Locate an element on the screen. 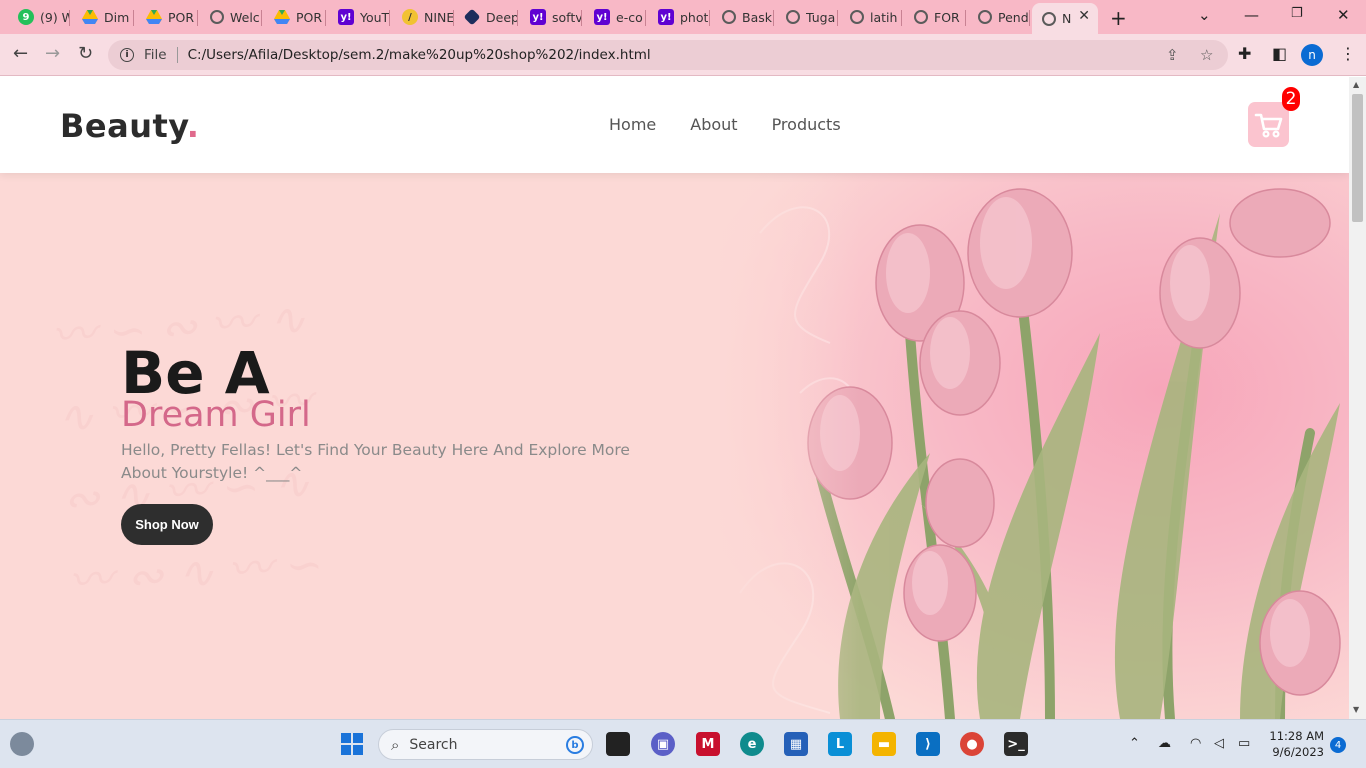 This screenshot has width=1366, height=768. tab-search-chevron-icon: ⌄ is located at coordinates (1204, 15).